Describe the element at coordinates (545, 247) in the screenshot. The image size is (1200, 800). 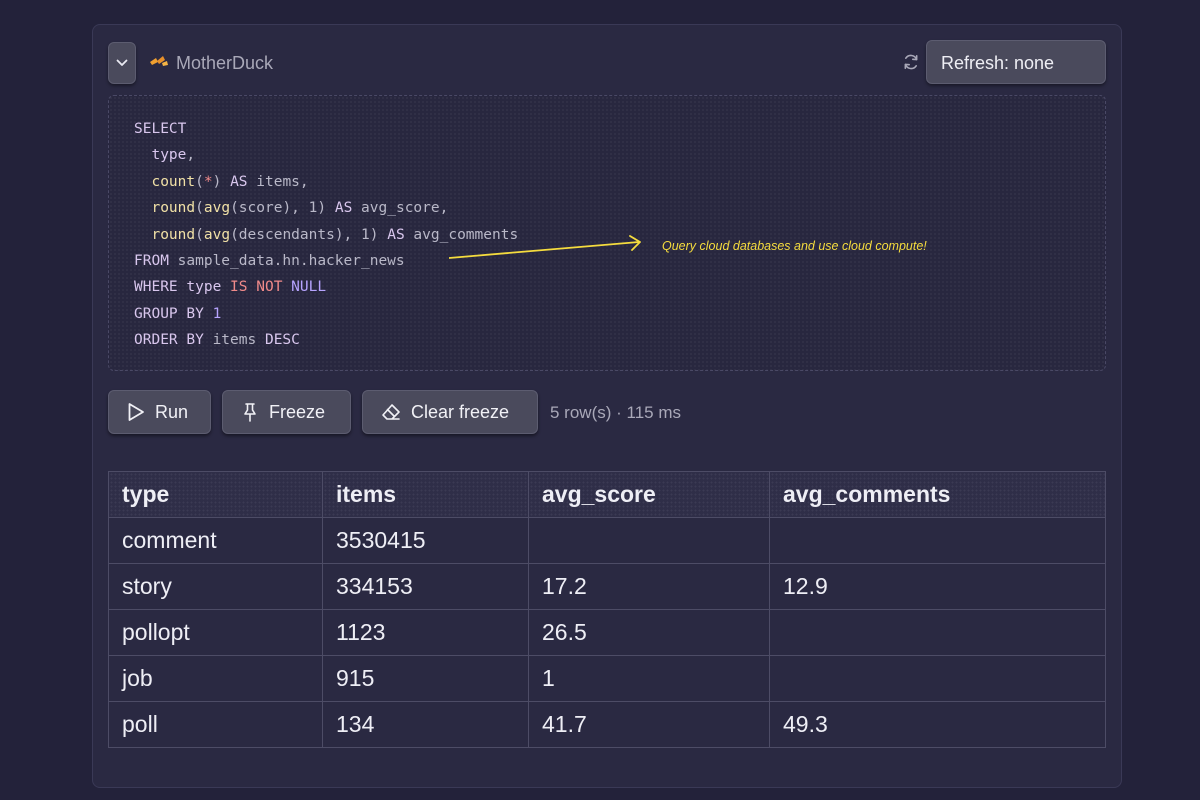
I see `arrow-icon` at that location.